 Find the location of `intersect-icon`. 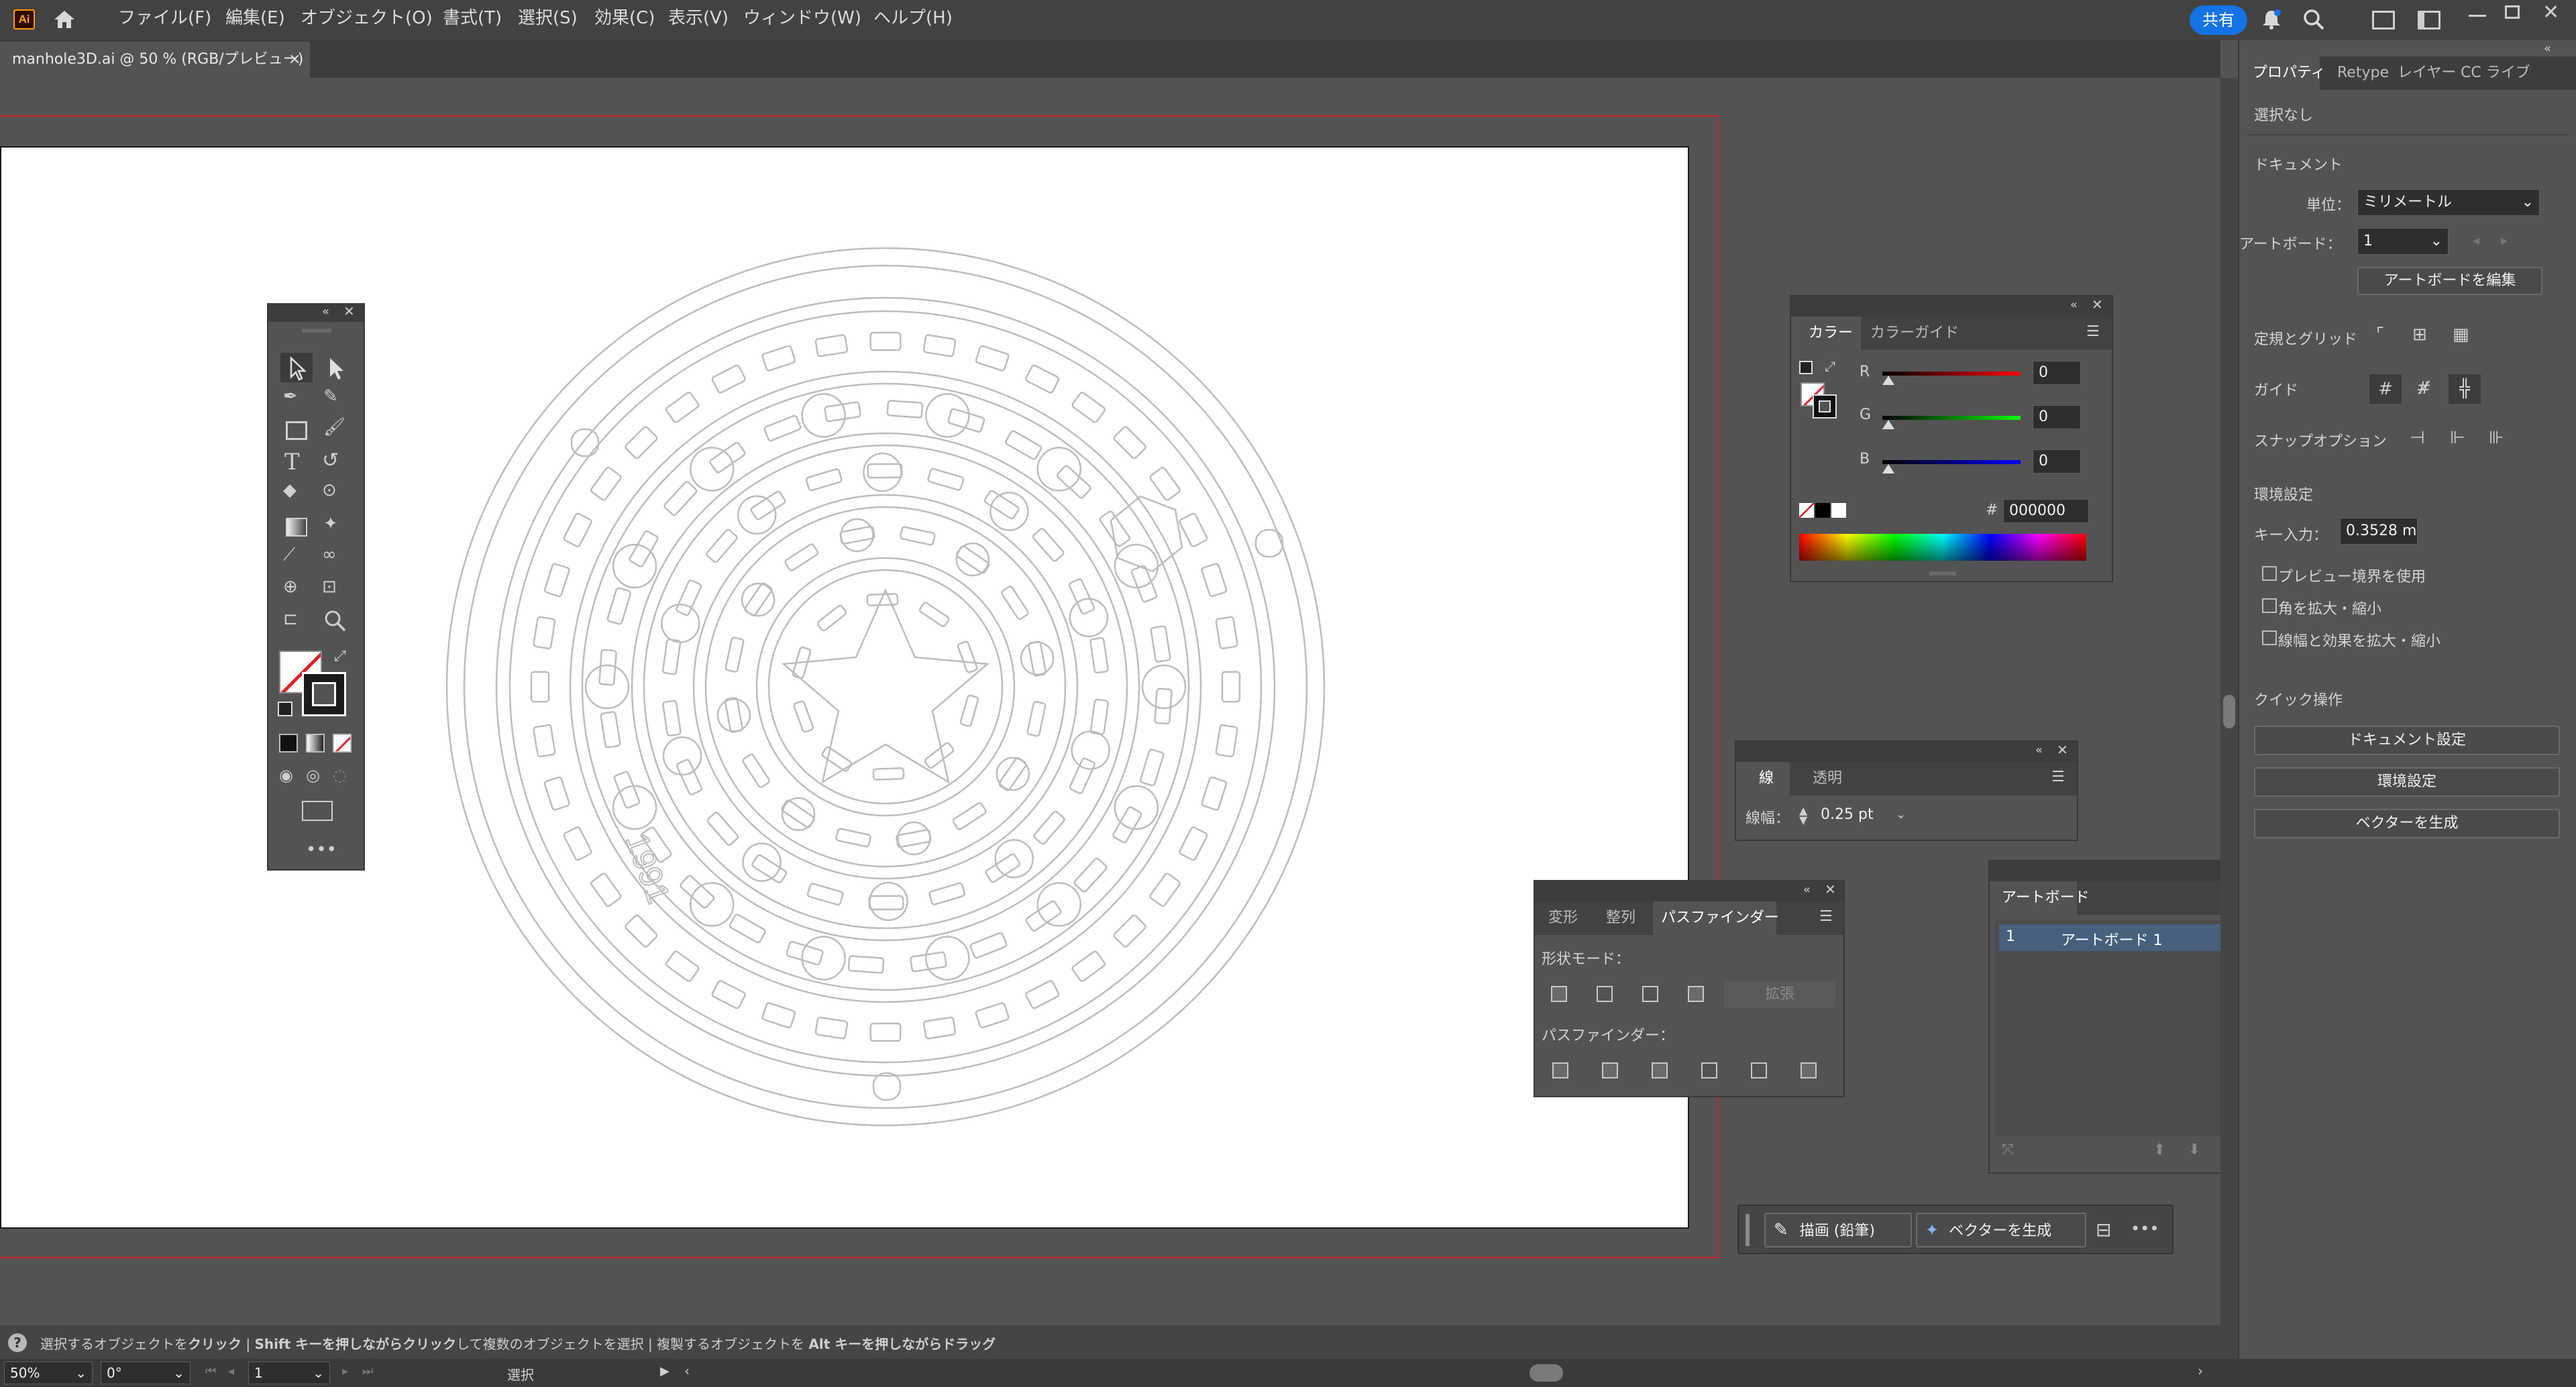

intersect-icon is located at coordinates (1650, 994).